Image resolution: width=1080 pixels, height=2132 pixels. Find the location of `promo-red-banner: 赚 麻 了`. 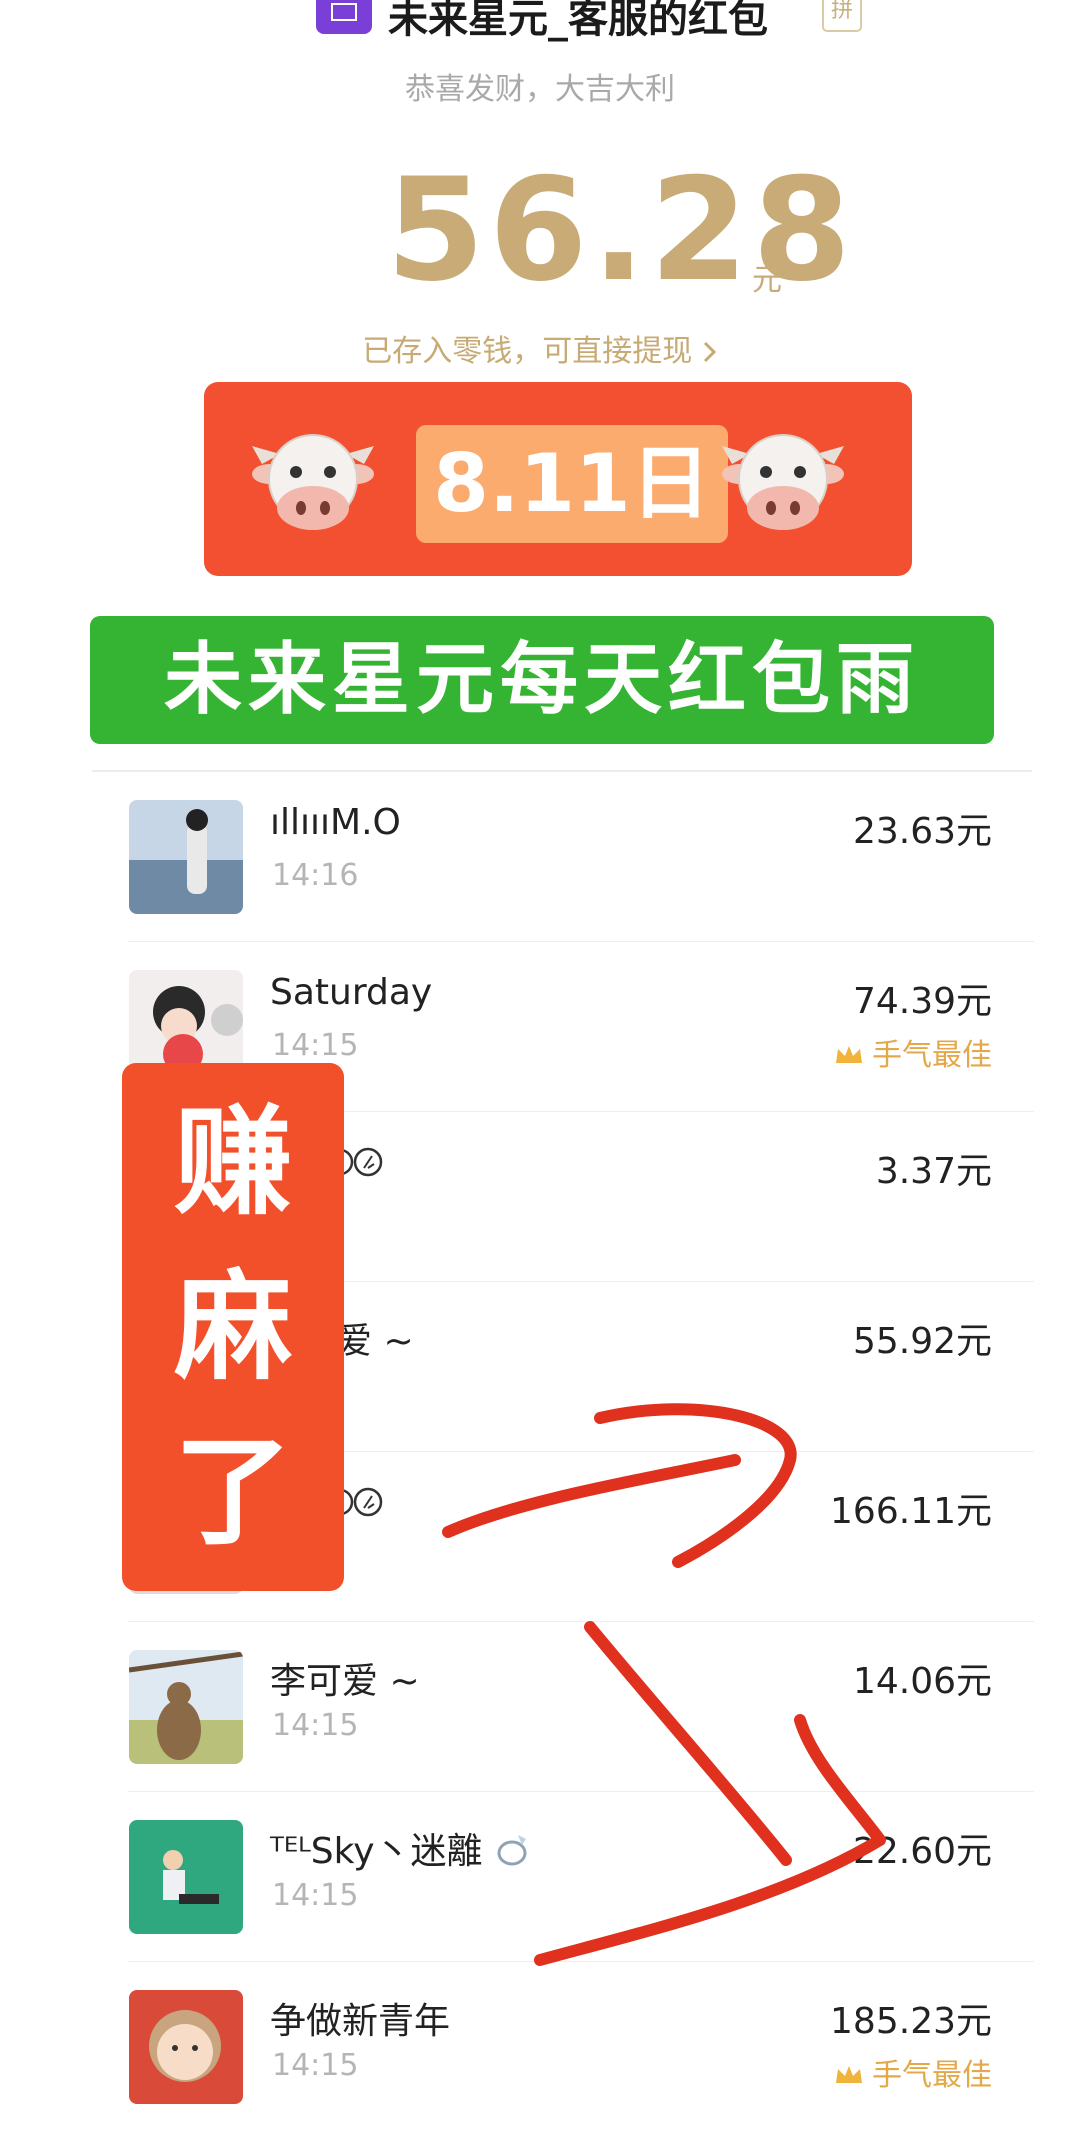

promo-red-banner: 赚 麻 了 is located at coordinates (233, 1327).